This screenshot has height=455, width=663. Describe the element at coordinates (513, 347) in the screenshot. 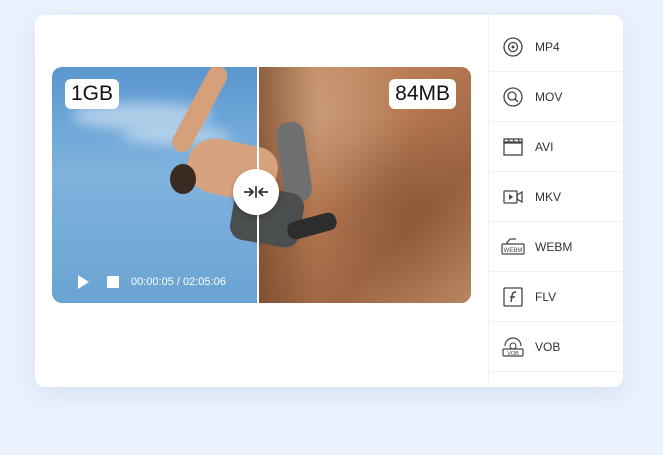

I see `vob-icon: VOB` at that location.